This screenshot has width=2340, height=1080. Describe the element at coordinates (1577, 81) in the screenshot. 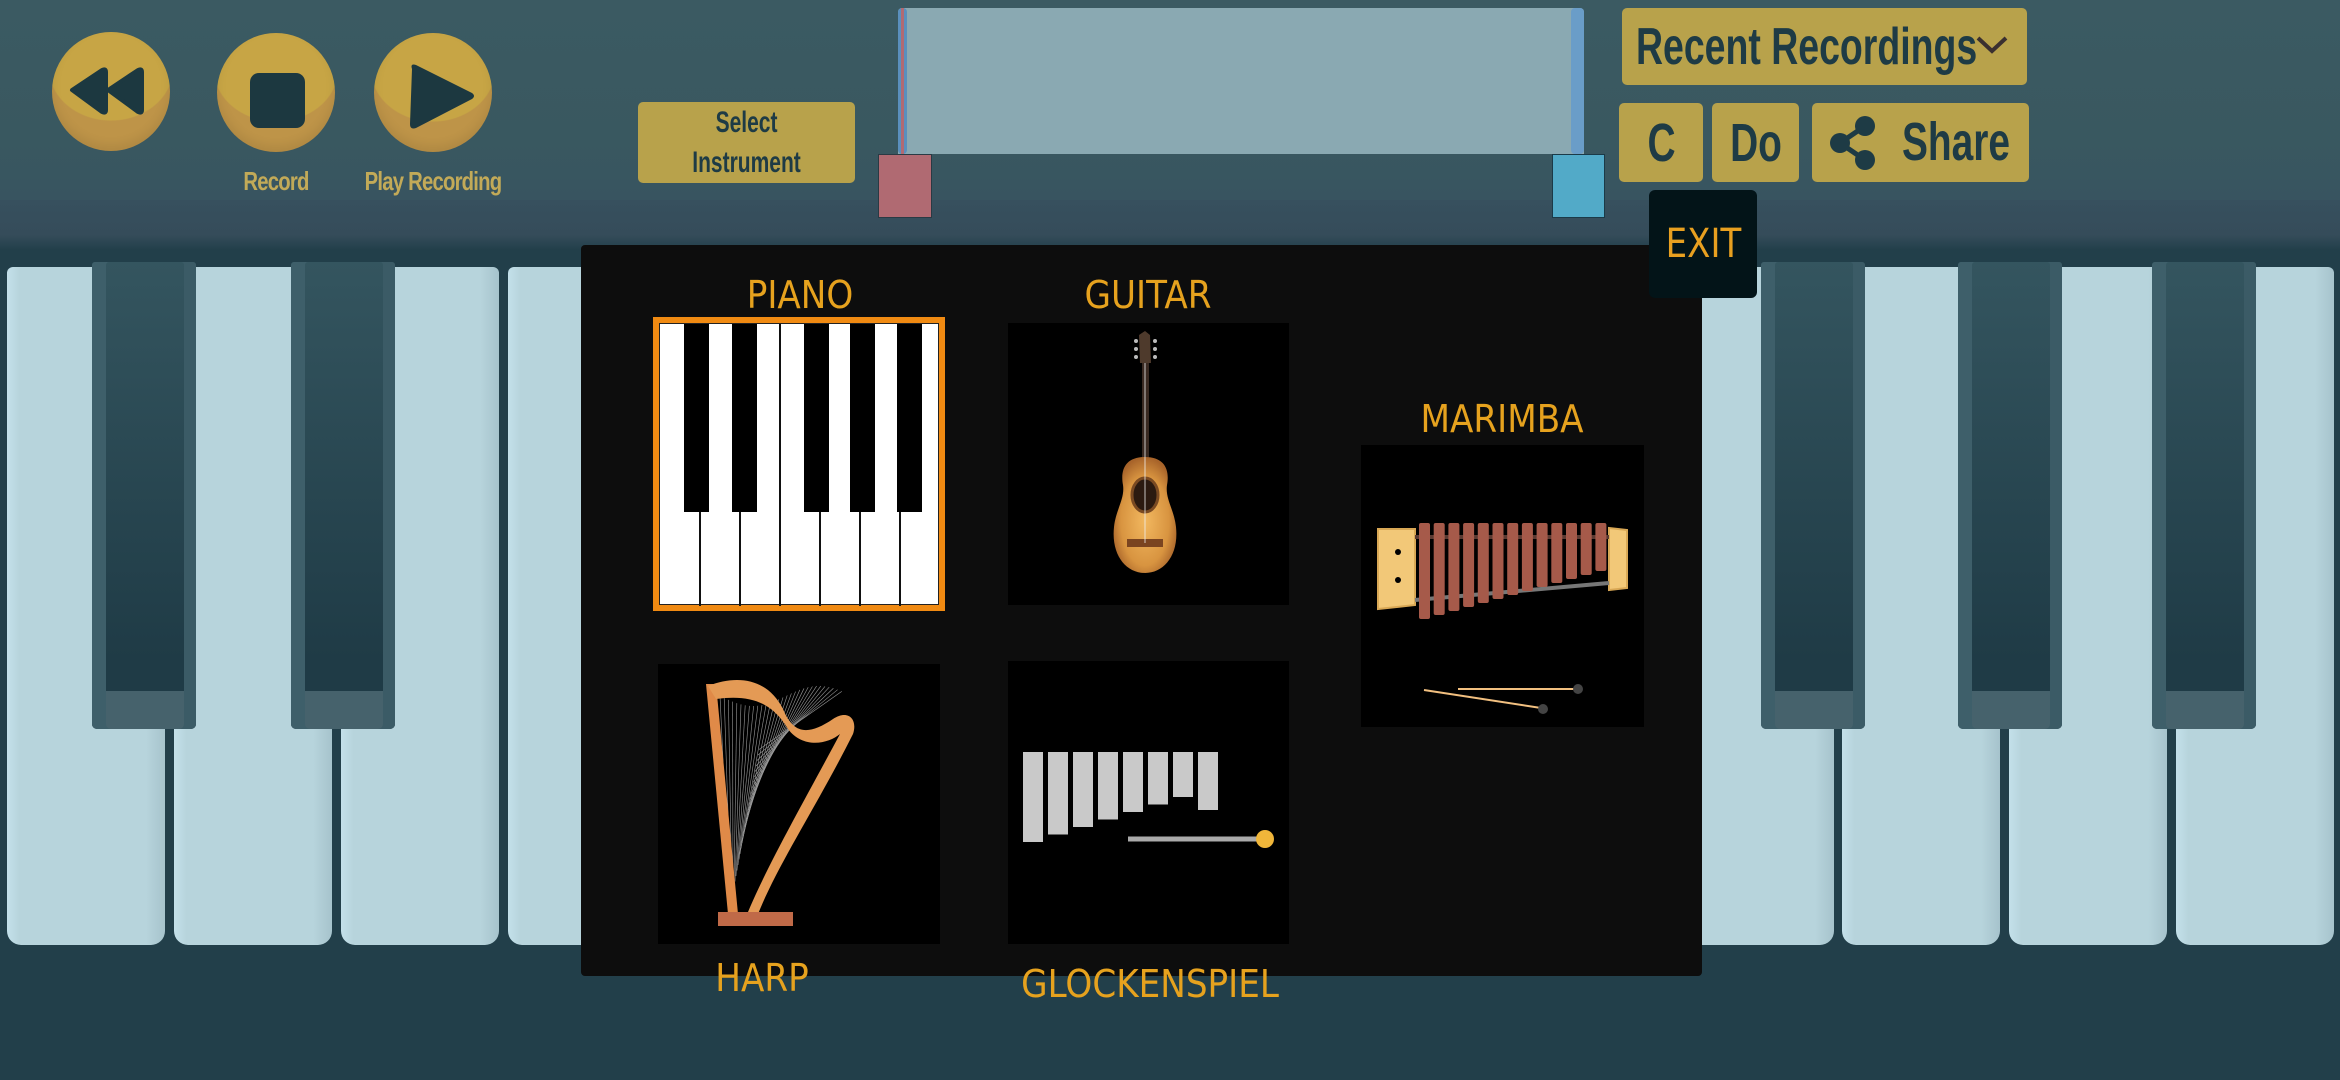

I see `timeline-end-marker` at that location.